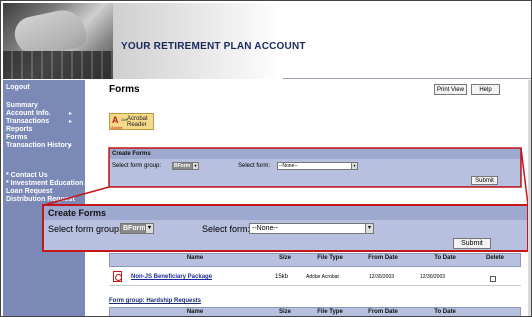 Image resolution: width=532 pixels, height=317 pixels. Describe the element at coordinates (472, 243) in the screenshot. I see `submit-button-zoom: Submit` at that location.